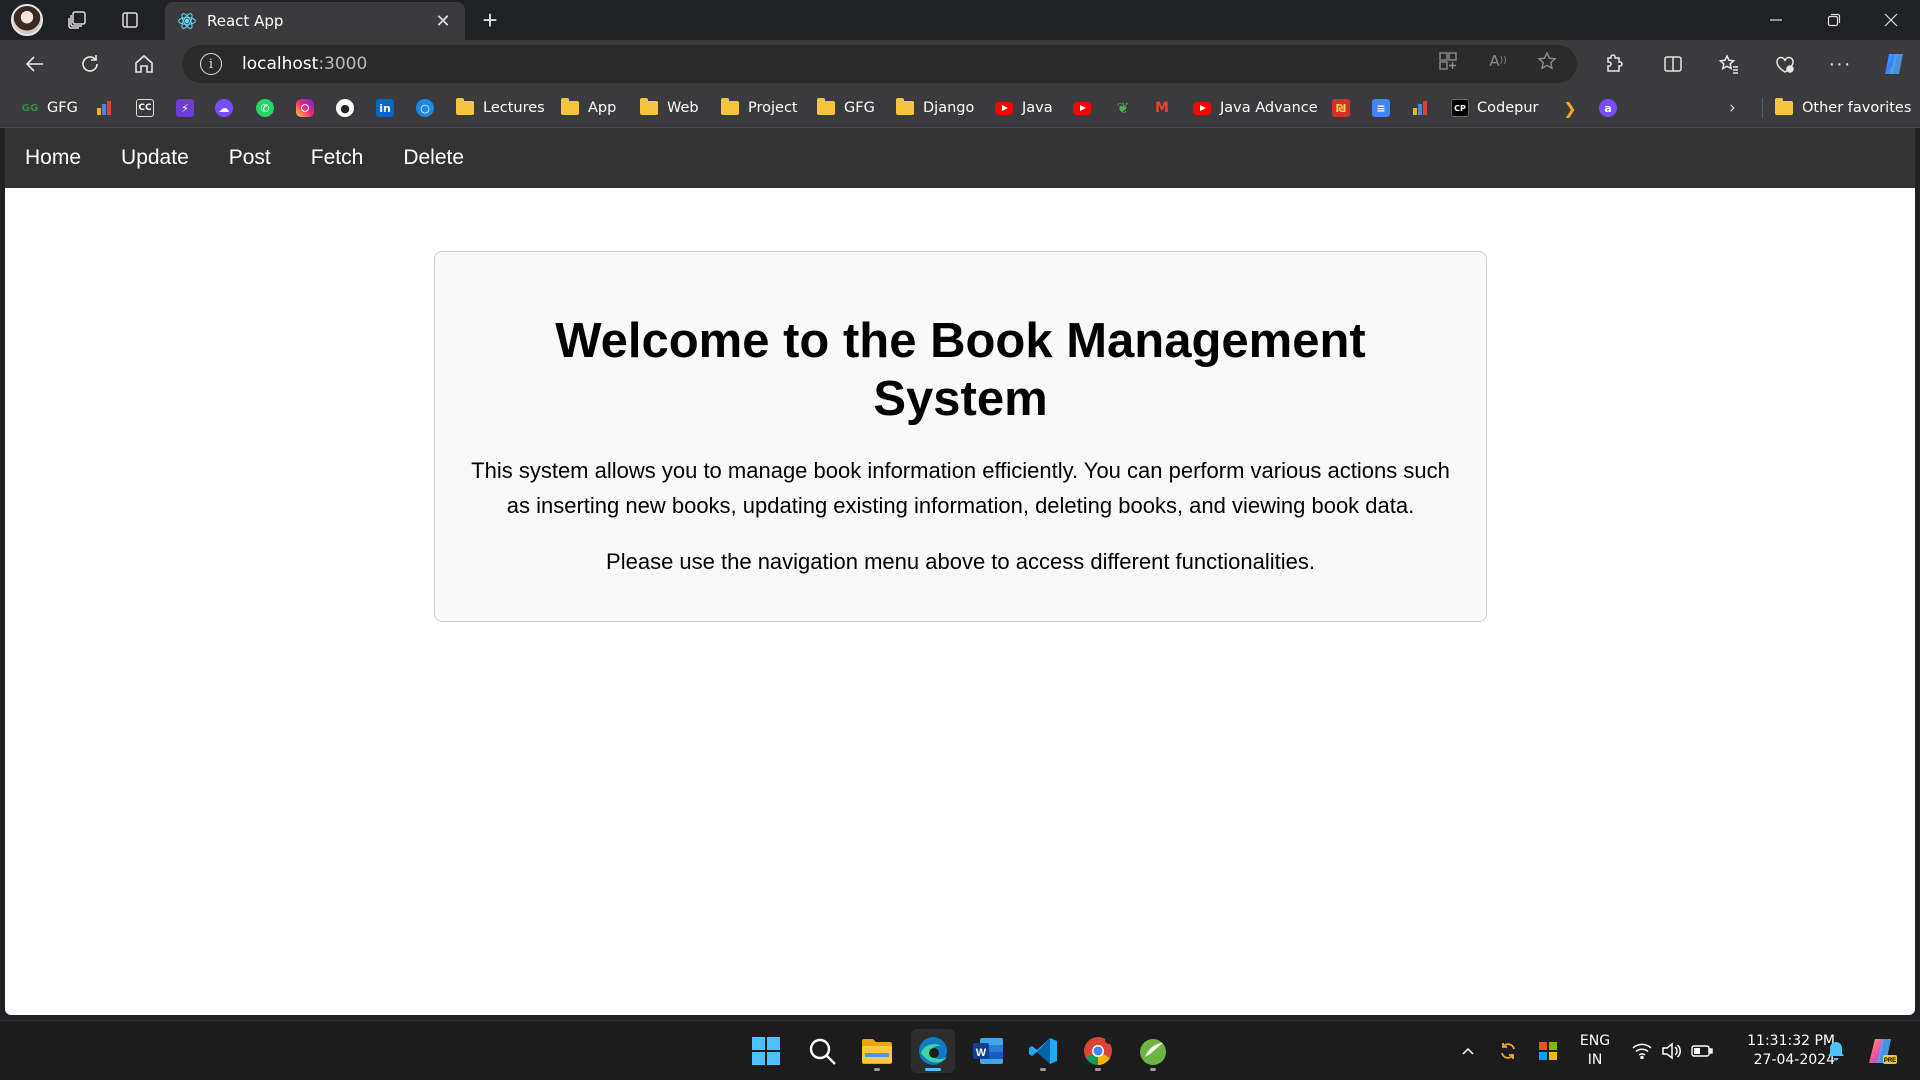 This screenshot has width=1920, height=1080. I want to click on chrome-icon, so click(1098, 1051).